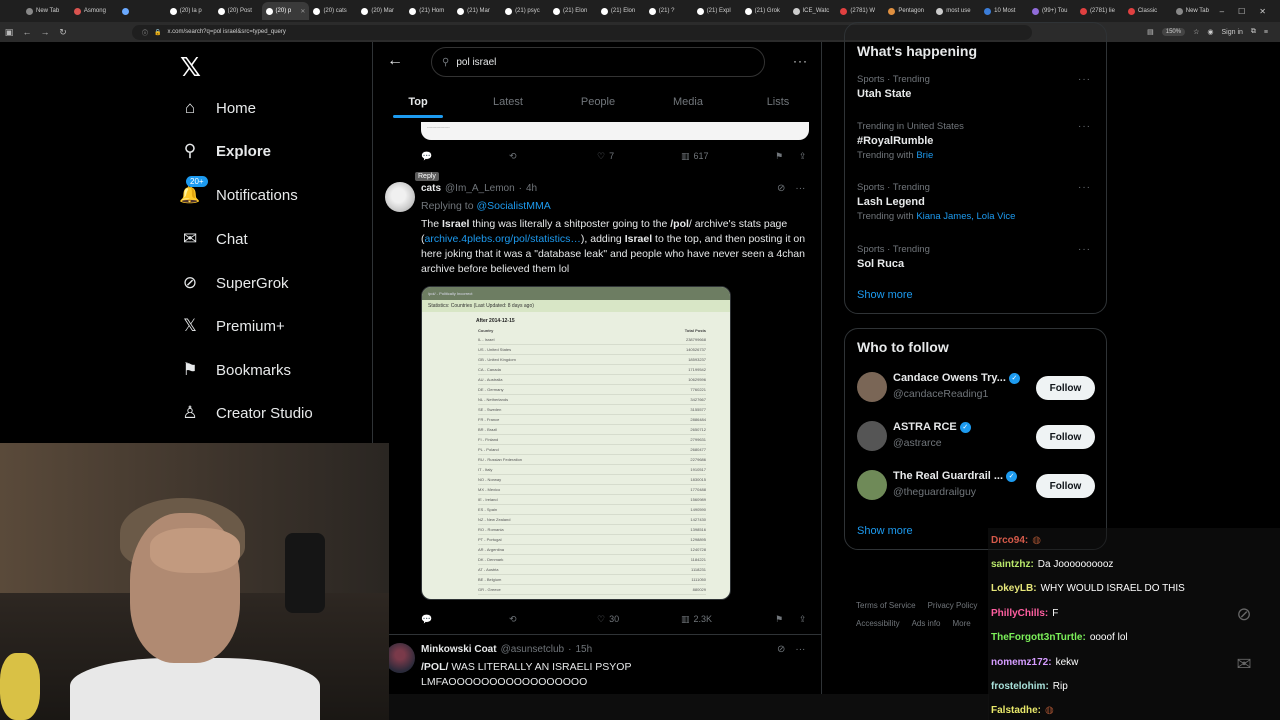 Image resolution: width=1280 pixels, height=720 pixels. I want to click on like-button: ♡ 30, so click(639, 619).